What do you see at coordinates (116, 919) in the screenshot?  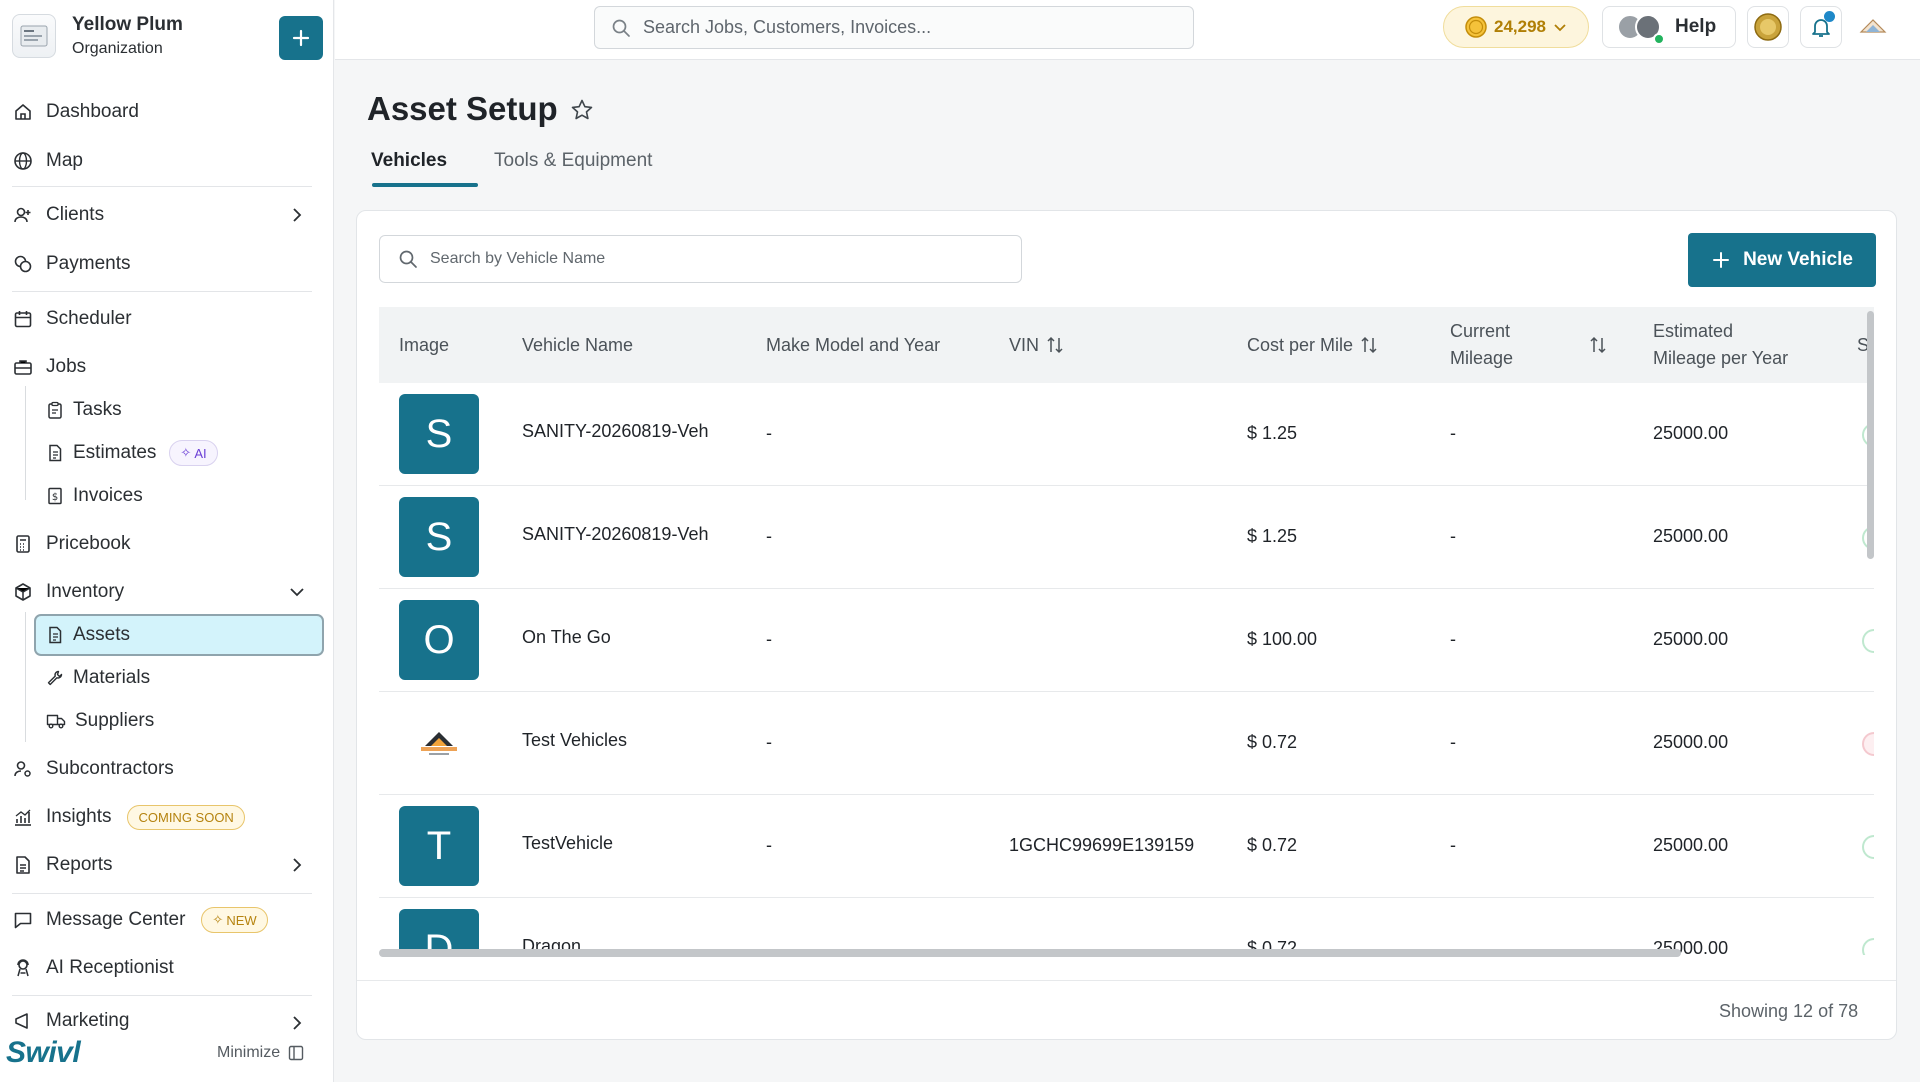 I see `nav-message-center-label: Message Center` at bounding box center [116, 919].